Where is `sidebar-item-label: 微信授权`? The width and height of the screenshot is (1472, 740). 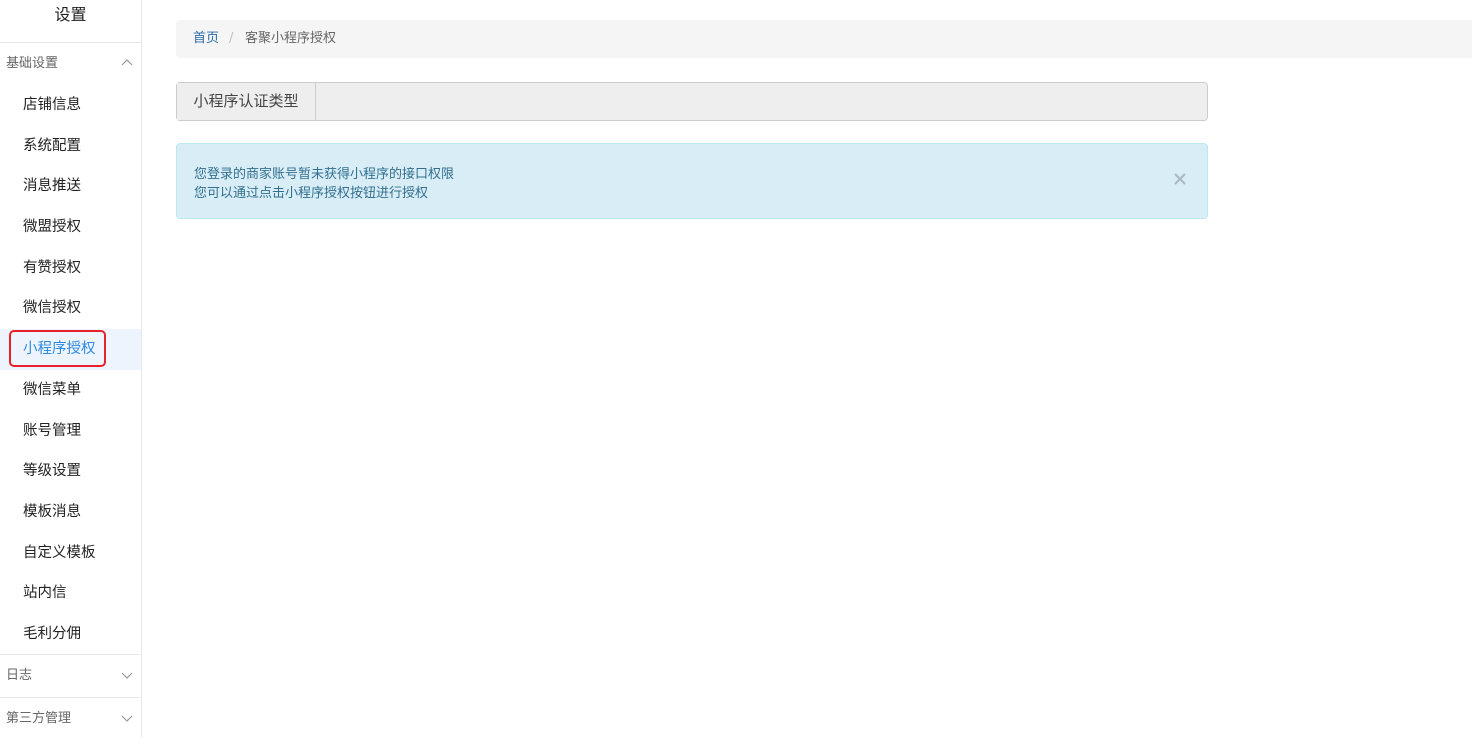 sidebar-item-label: 微信授权 is located at coordinates (52, 308).